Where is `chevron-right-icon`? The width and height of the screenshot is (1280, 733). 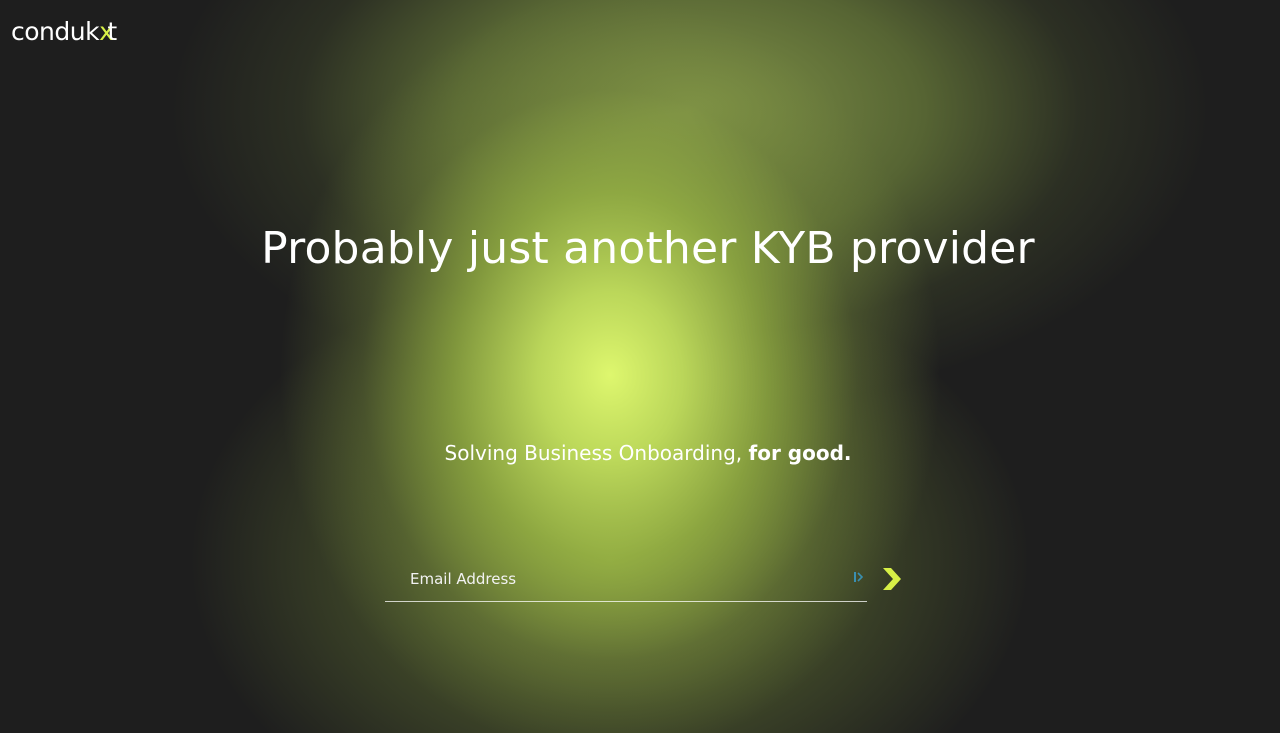
chevron-right-icon is located at coordinates (892, 579).